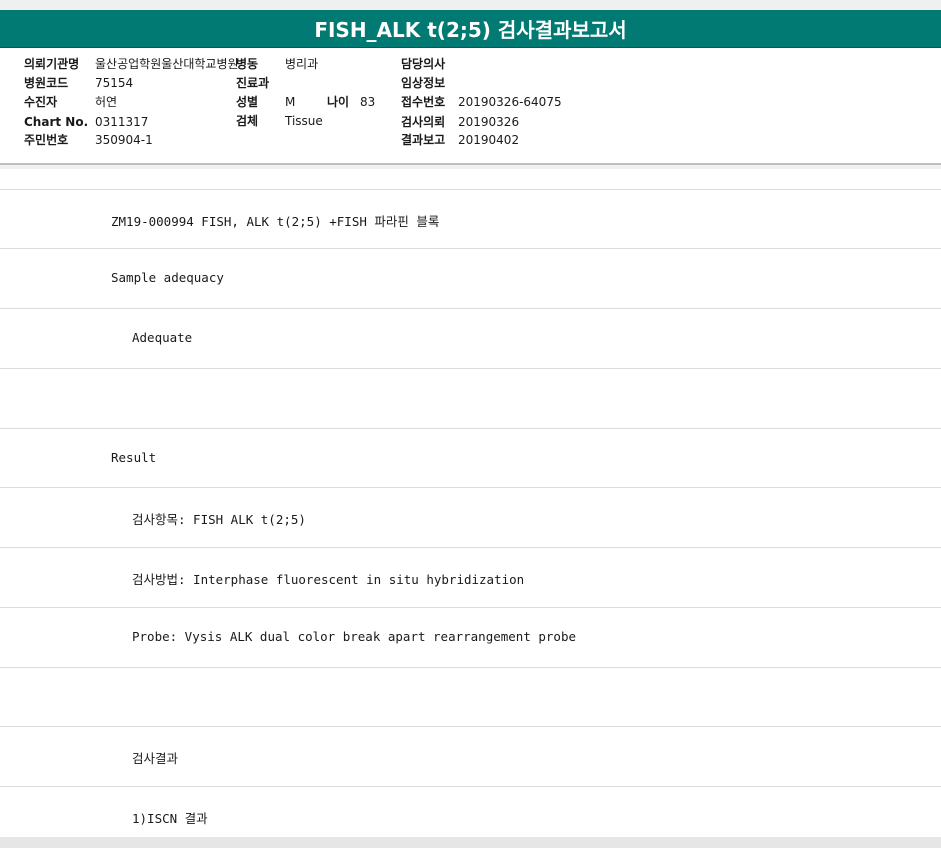 Image resolution: width=941 pixels, height=848 pixels. What do you see at coordinates (114, 83) in the screenshot?
I see `hospital-code-value: 75154` at bounding box center [114, 83].